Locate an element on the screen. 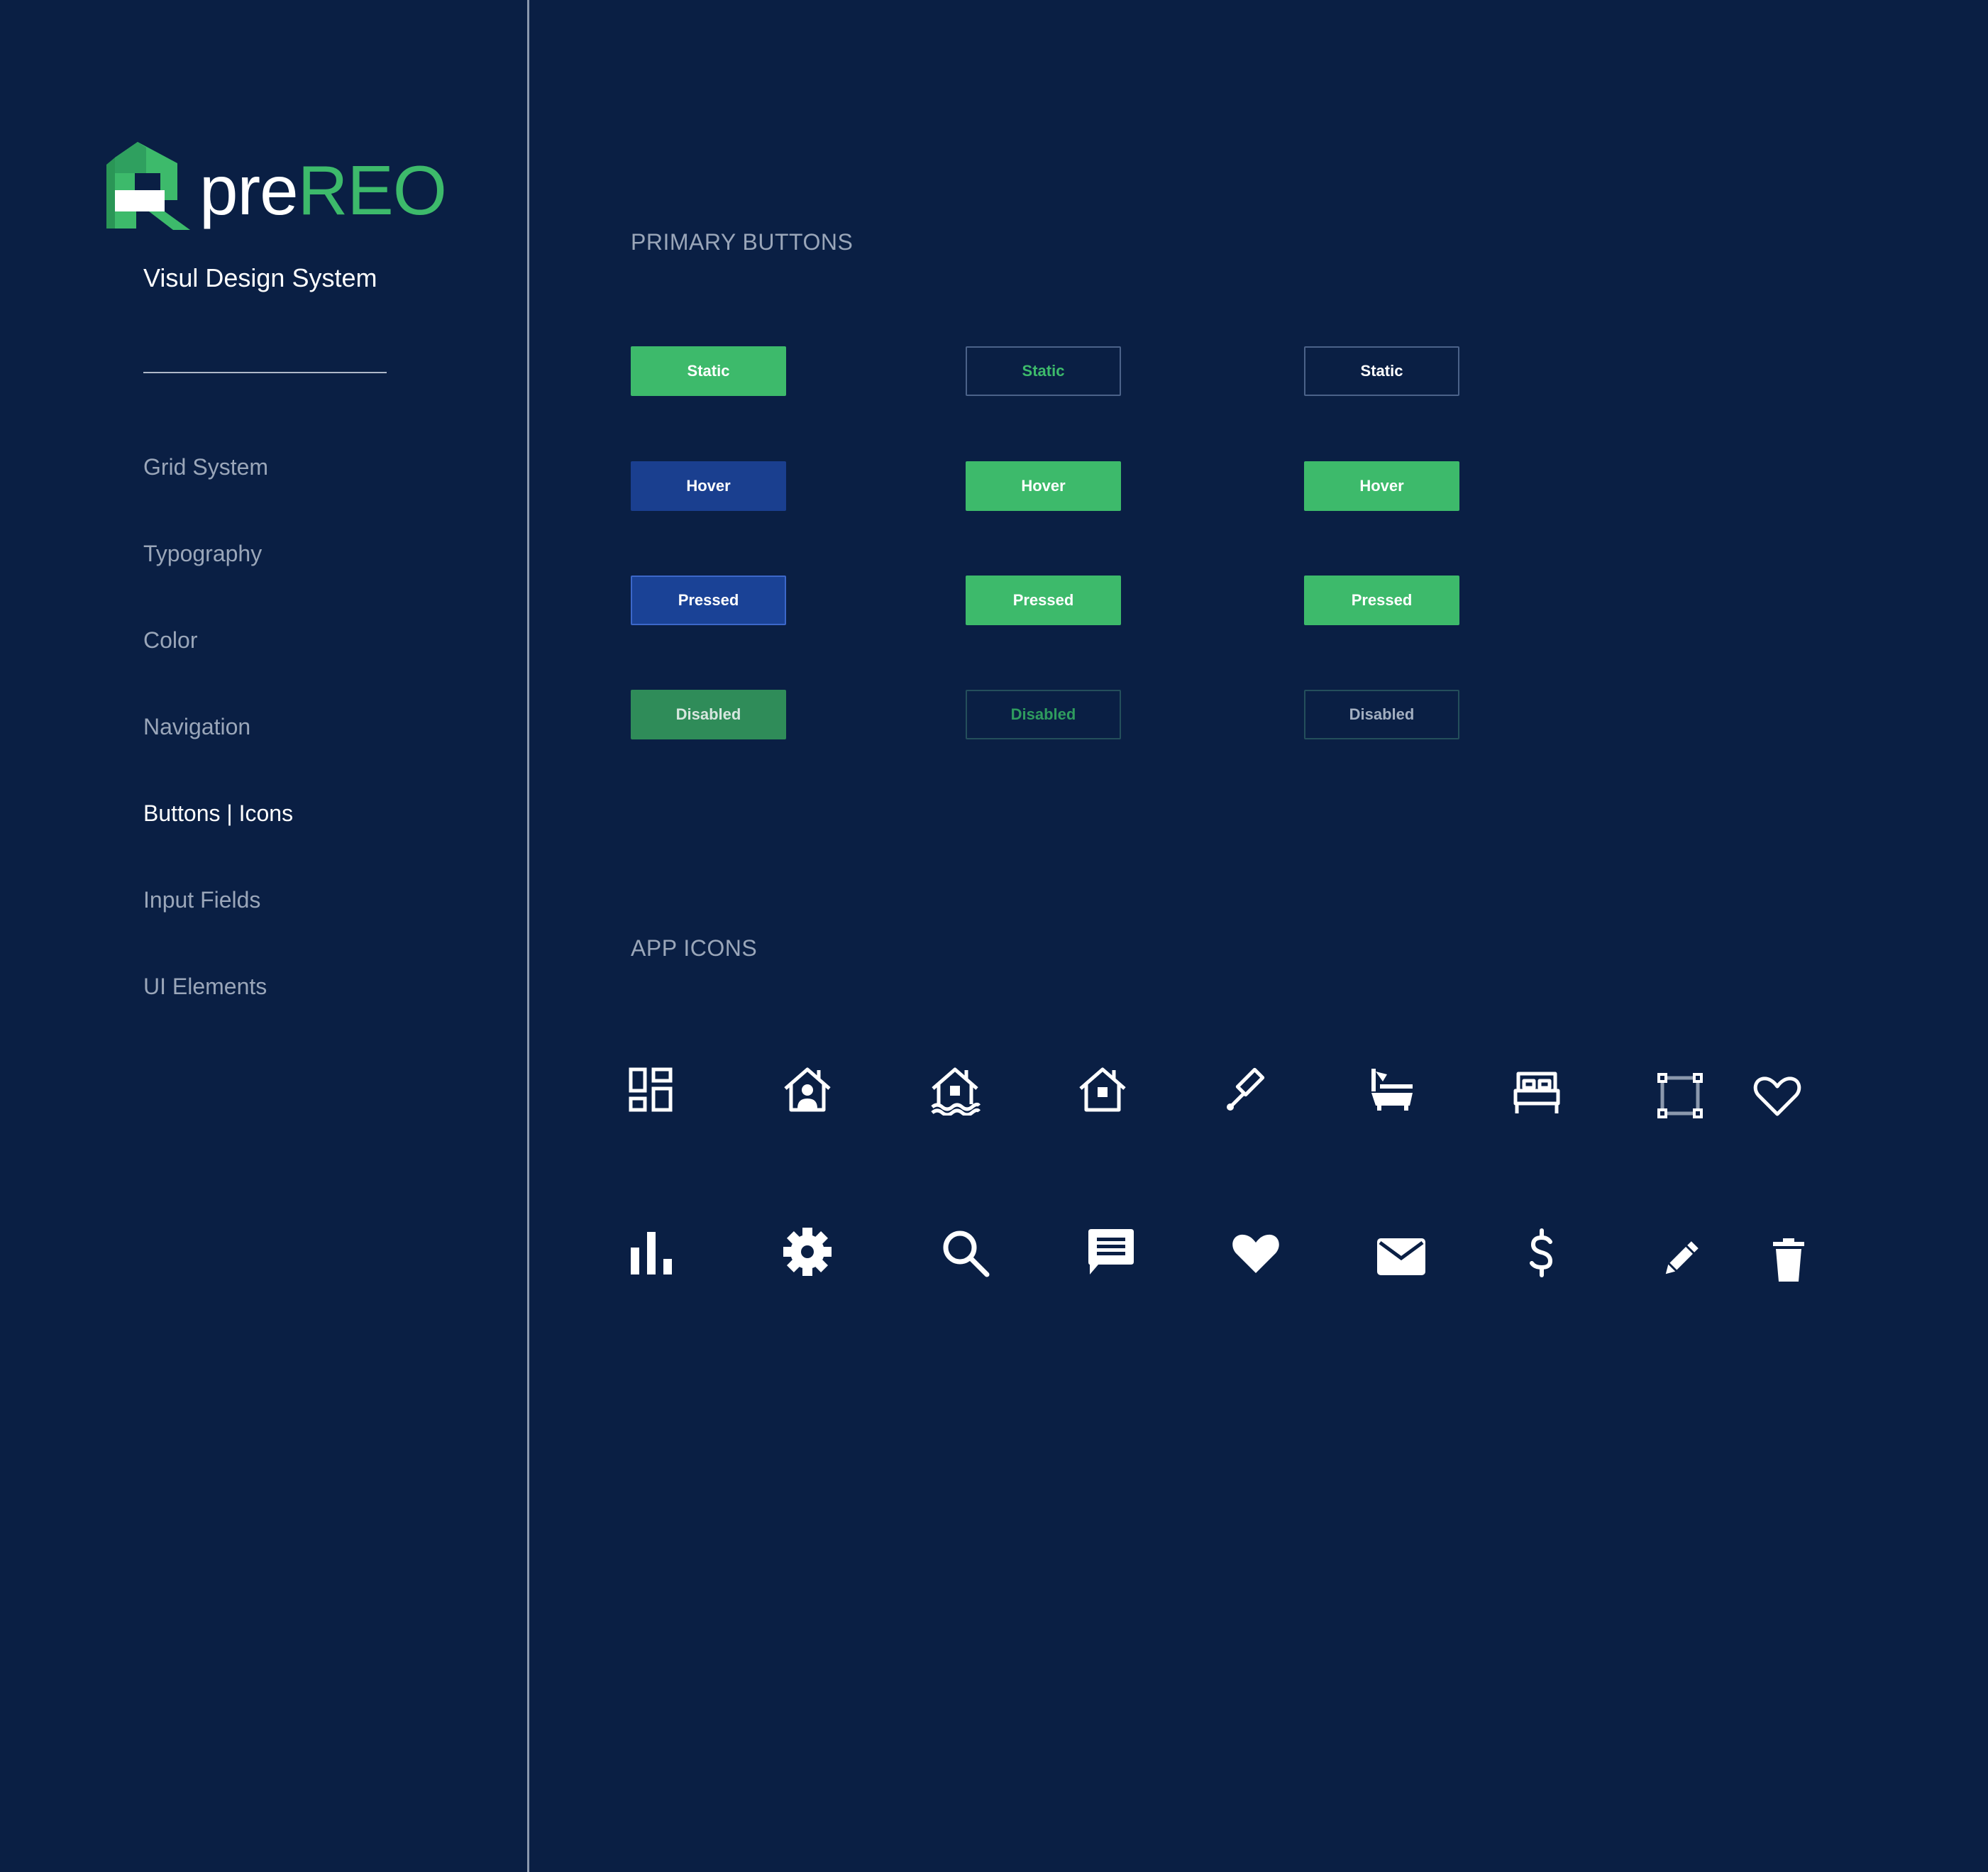 This screenshot has height=1872, width=1988. heart-filled-icon is located at coordinates (1255, 1253).